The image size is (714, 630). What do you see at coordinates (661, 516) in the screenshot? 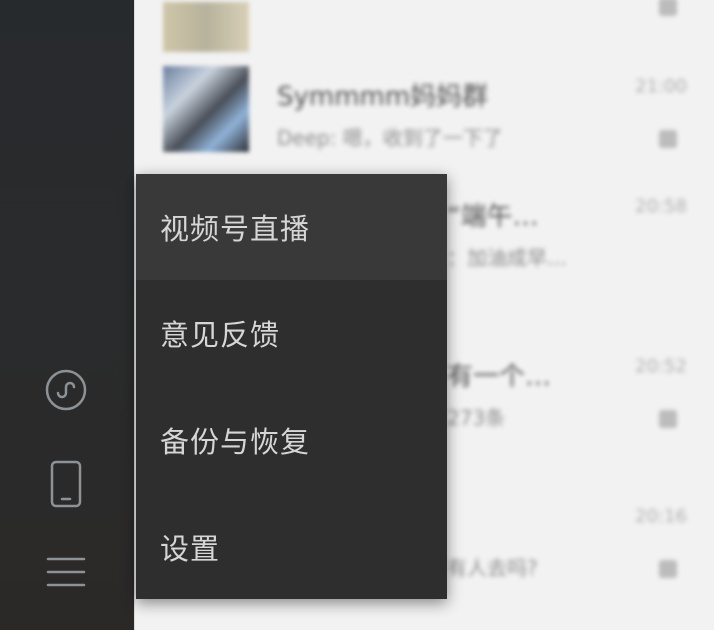
I see `chat-time: 20:16` at bounding box center [661, 516].